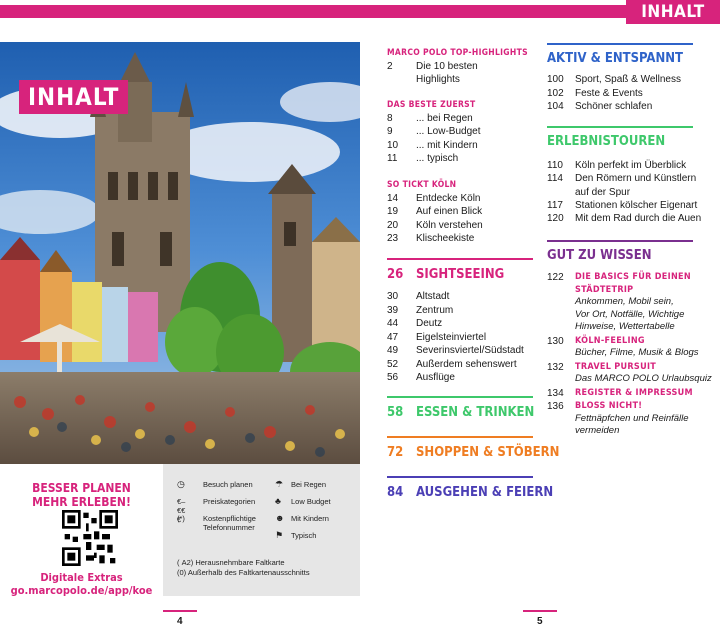 The width and height of the screenshot is (720, 628). Describe the element at coordinates (180, 621) in the screenshot. I see `page-number-left: 4` at that location.